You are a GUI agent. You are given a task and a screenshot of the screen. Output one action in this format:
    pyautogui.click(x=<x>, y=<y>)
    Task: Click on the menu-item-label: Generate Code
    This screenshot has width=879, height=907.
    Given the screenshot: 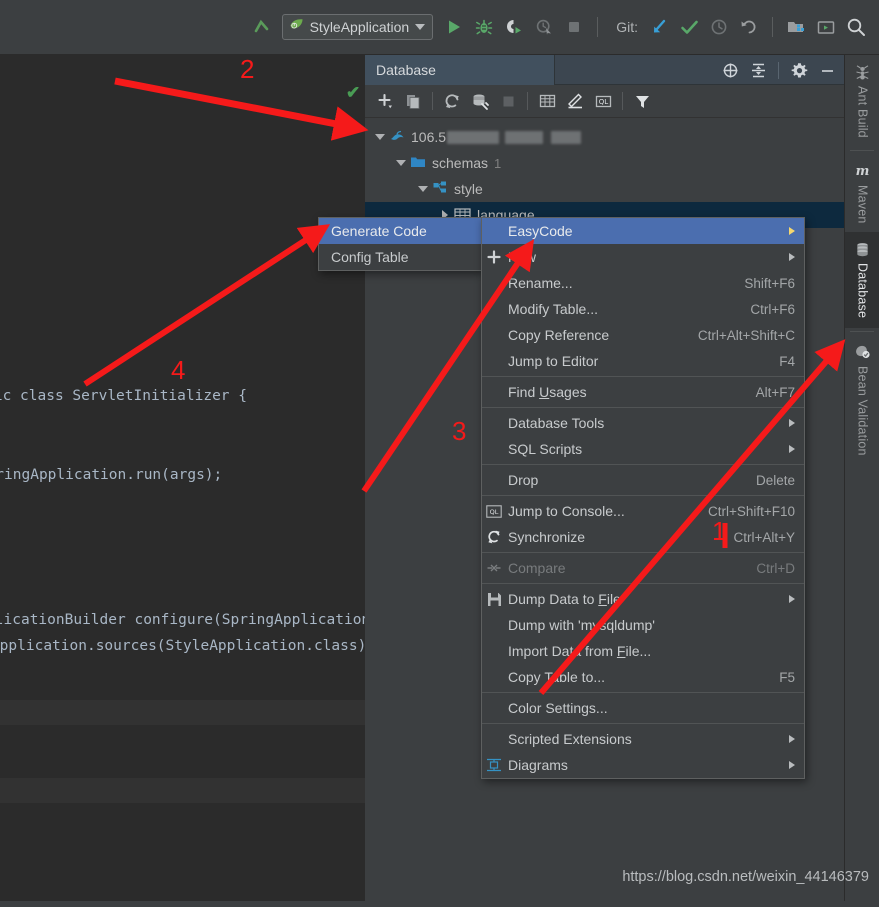 What is the action you would take?
    pyautogui.click(x=379, y=231)
    